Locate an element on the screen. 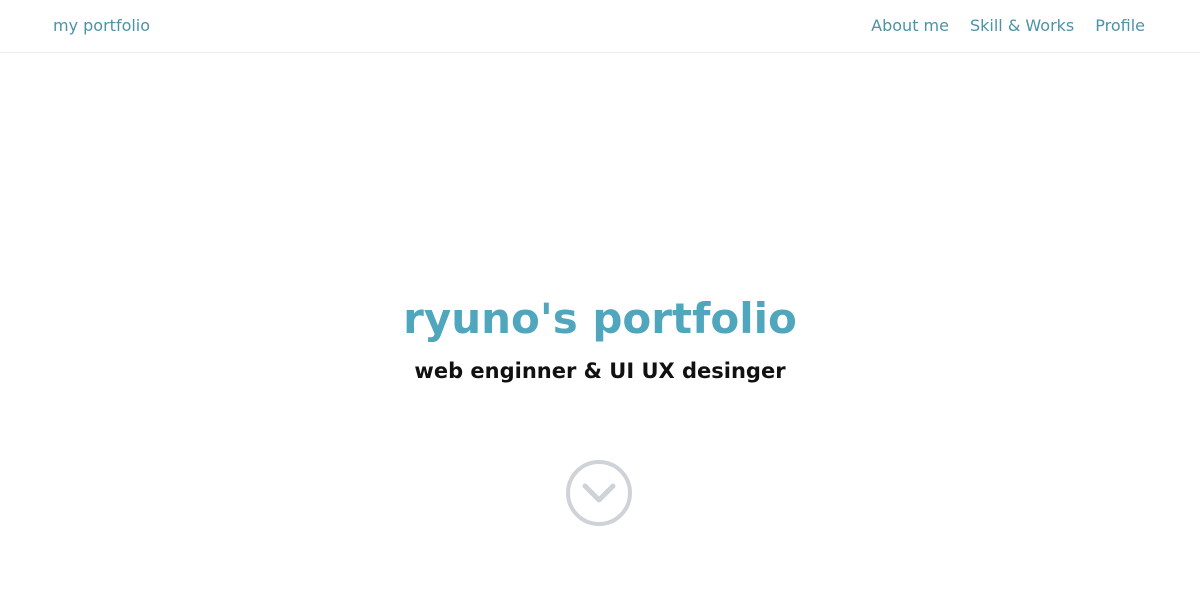 The height and width of the screenshot is (600, 1200). chevron-down-circle-icon is located at coordinates (599, 493).